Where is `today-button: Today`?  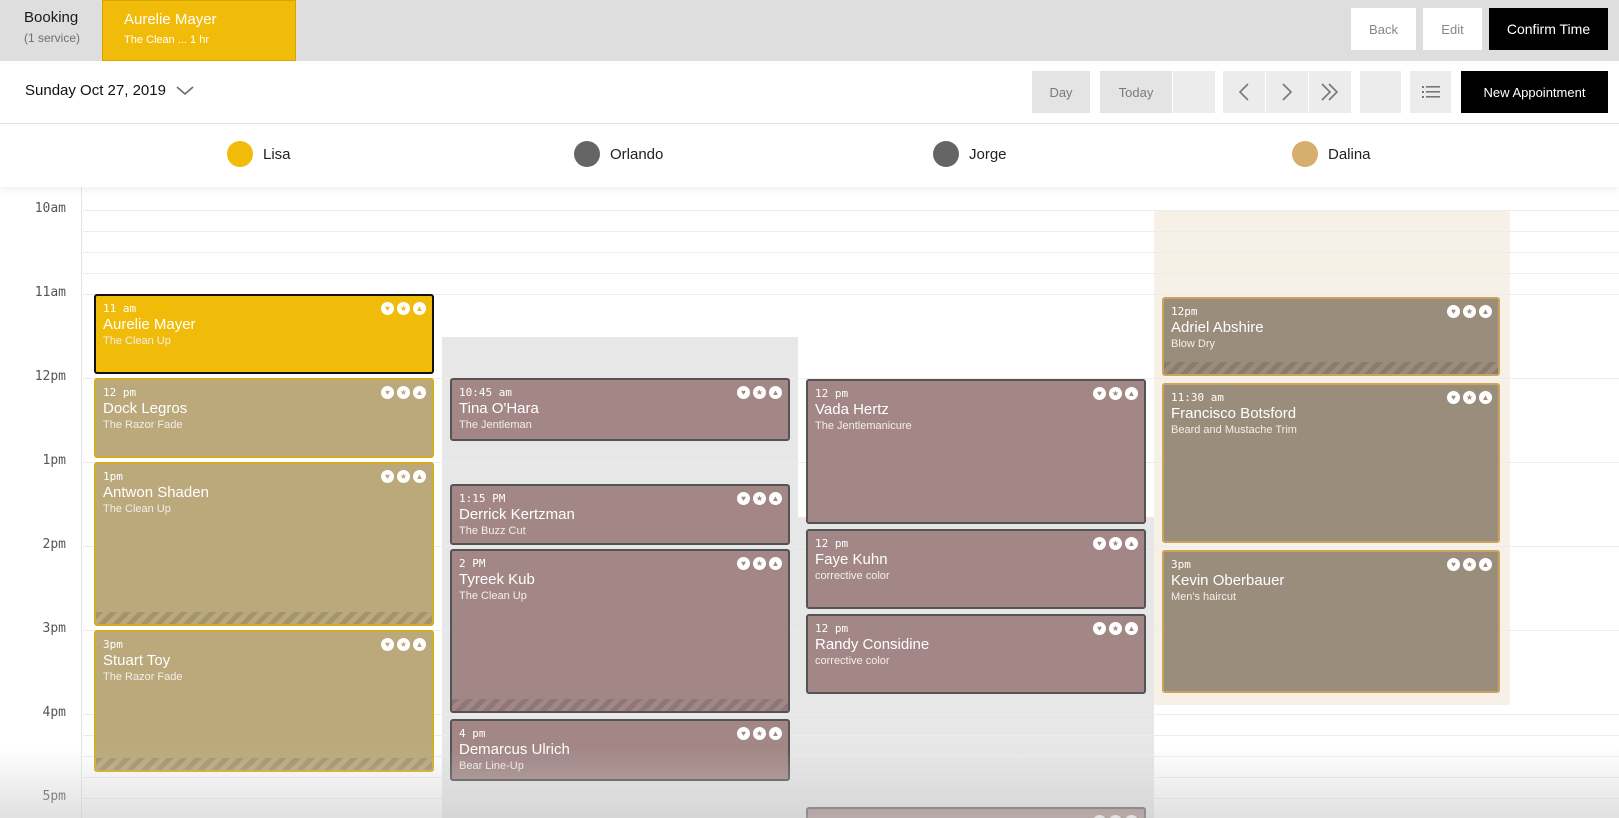 today-button: Today is located at coordinates (1136, 92).